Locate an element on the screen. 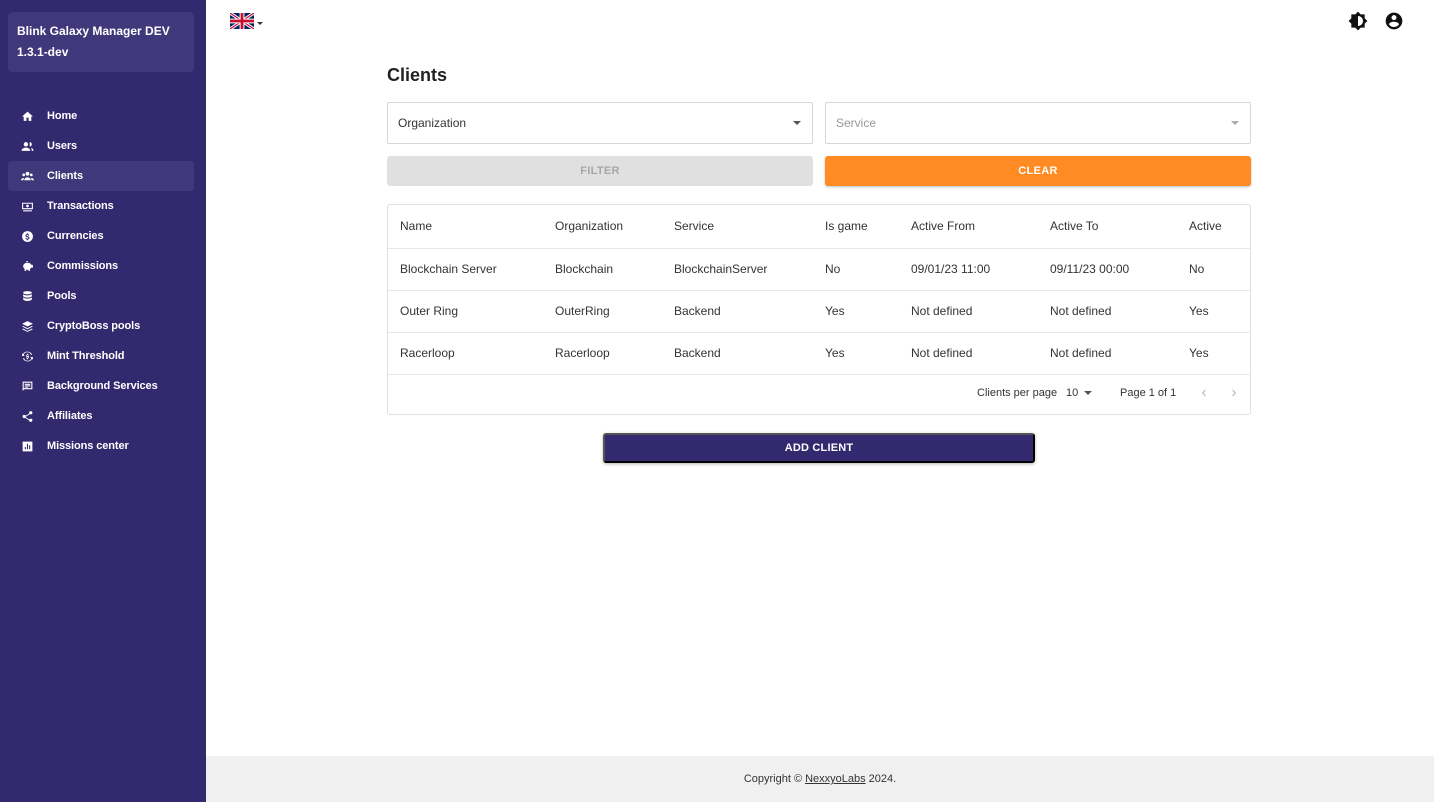 This screenshot has height=802, width=1434. sidebar-item-label: CryptoBoss pools is located at coordinates (94, 326).